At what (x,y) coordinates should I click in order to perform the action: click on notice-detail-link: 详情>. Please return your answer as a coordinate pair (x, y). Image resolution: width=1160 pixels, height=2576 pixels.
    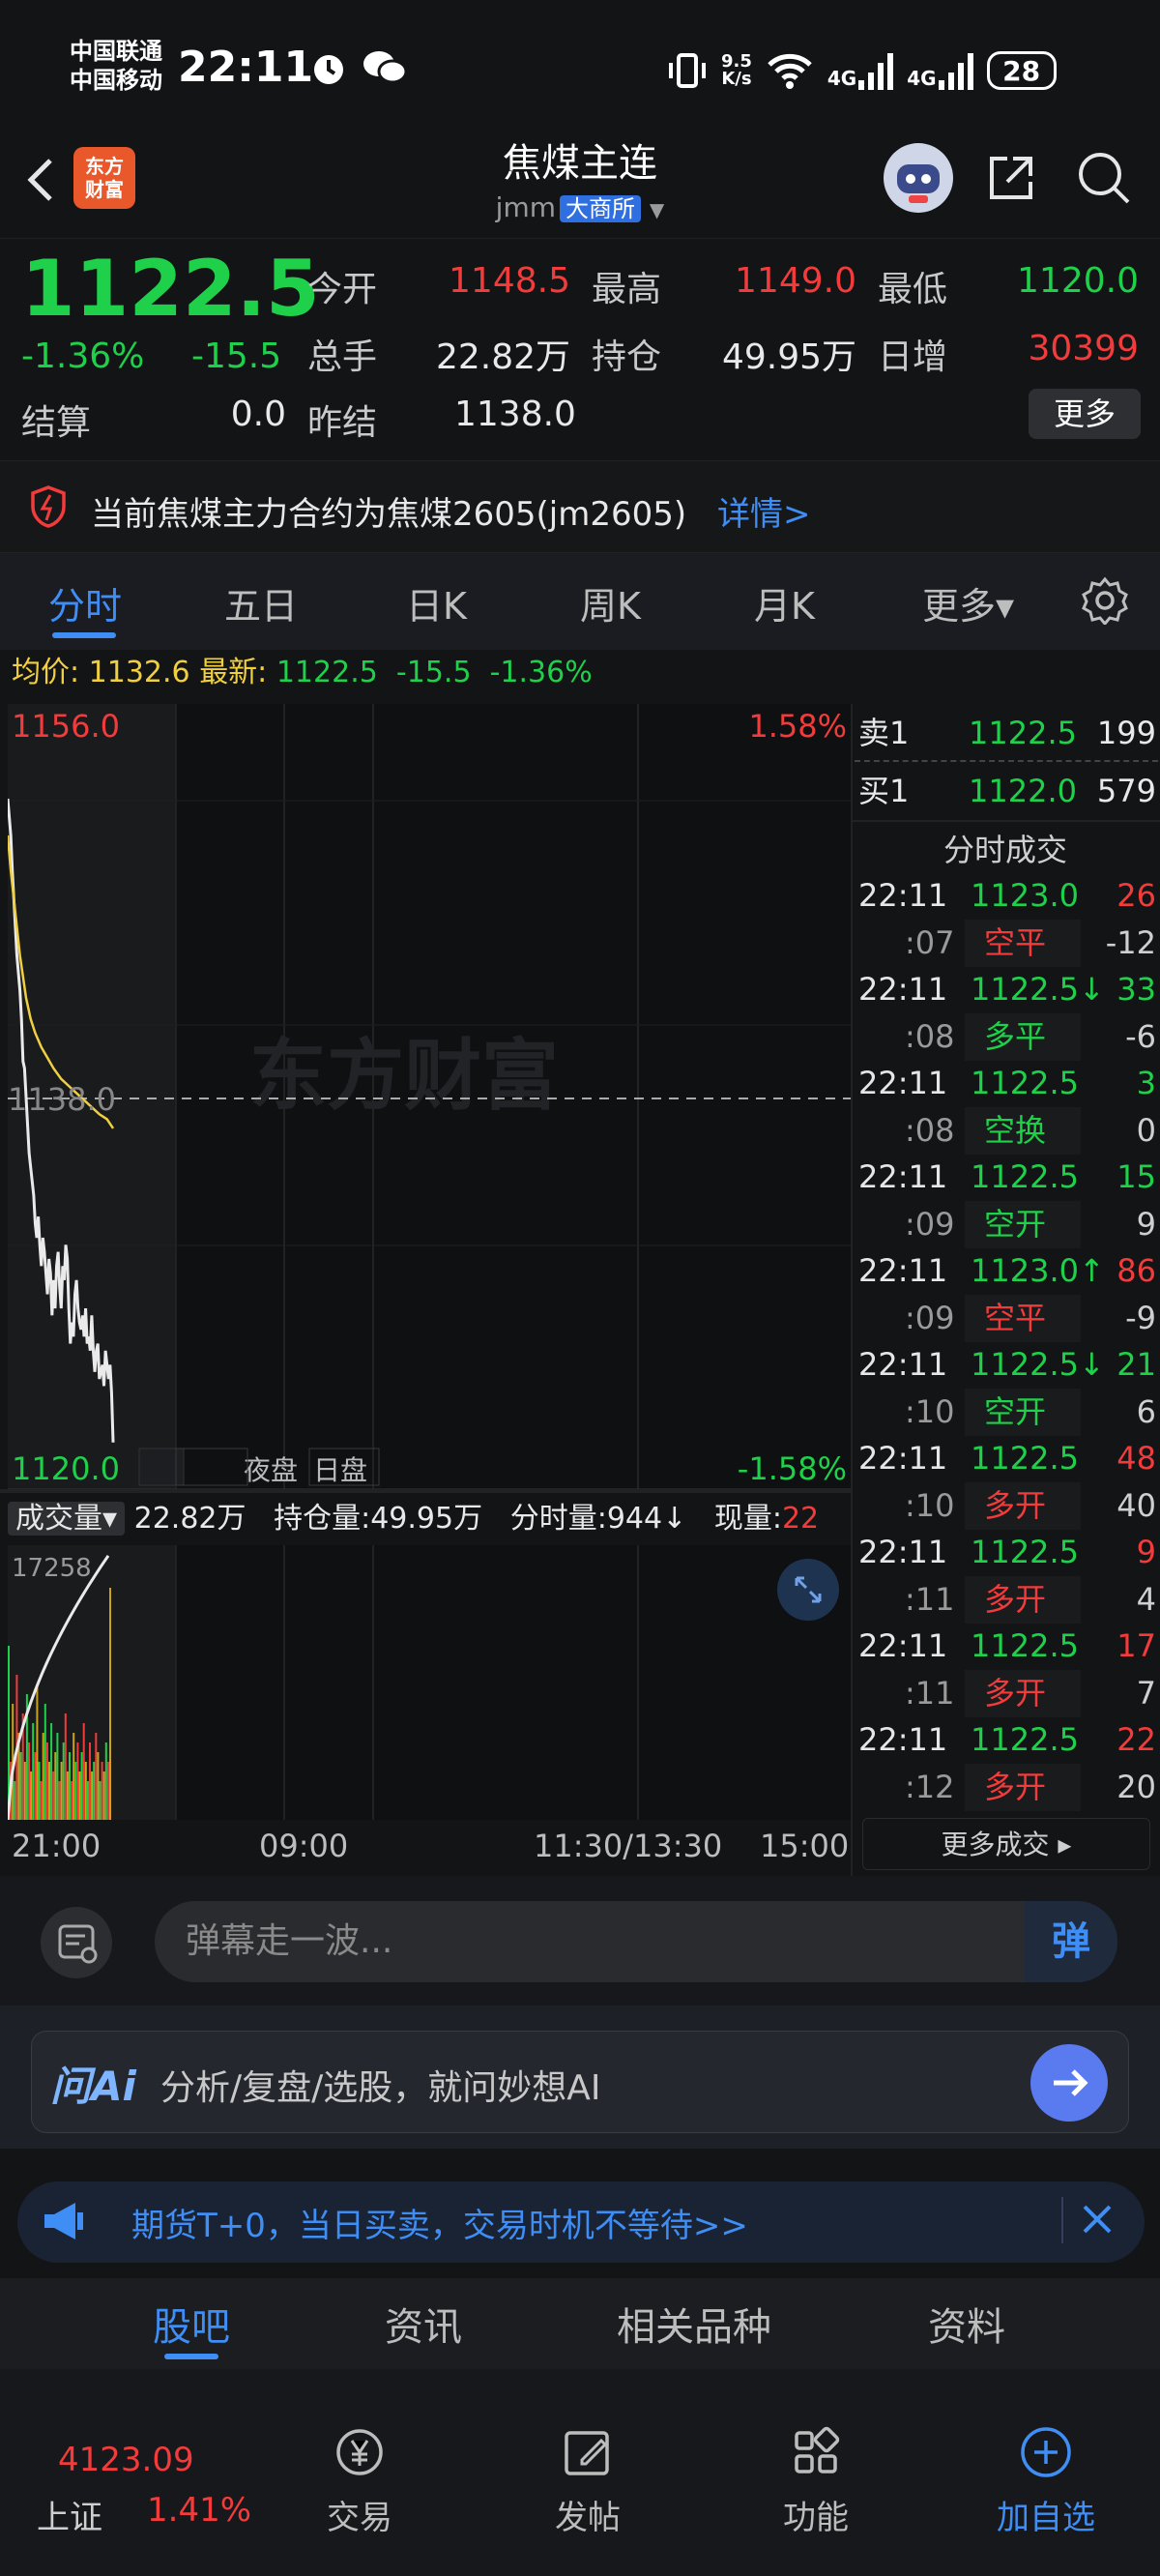
    Looking at the image, I should click on (764, 511).